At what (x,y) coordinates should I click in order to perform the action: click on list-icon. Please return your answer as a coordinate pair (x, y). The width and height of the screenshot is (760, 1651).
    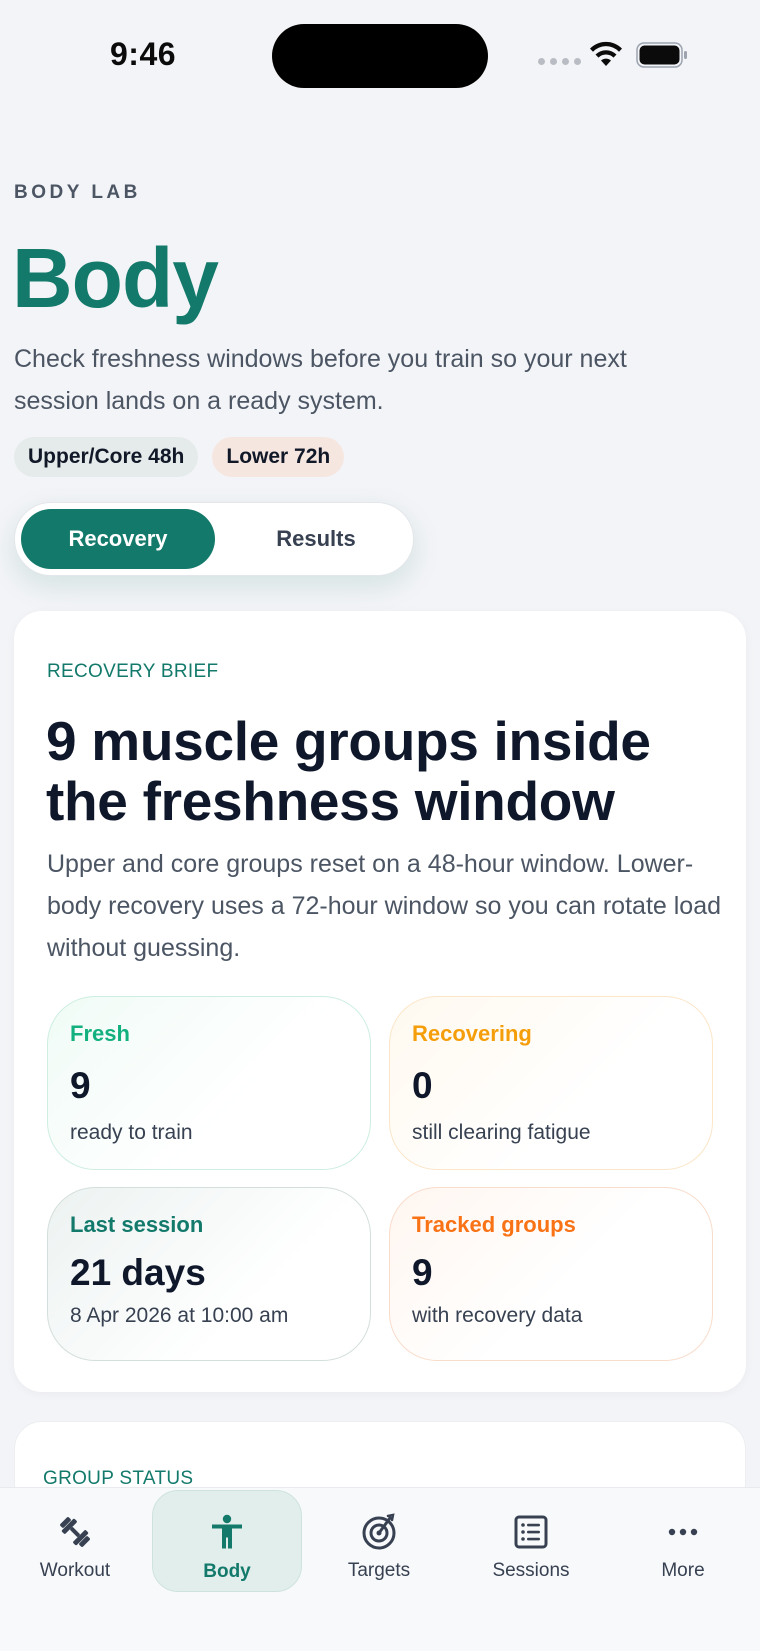
    Looking at the image, I should click on (531, 1532).